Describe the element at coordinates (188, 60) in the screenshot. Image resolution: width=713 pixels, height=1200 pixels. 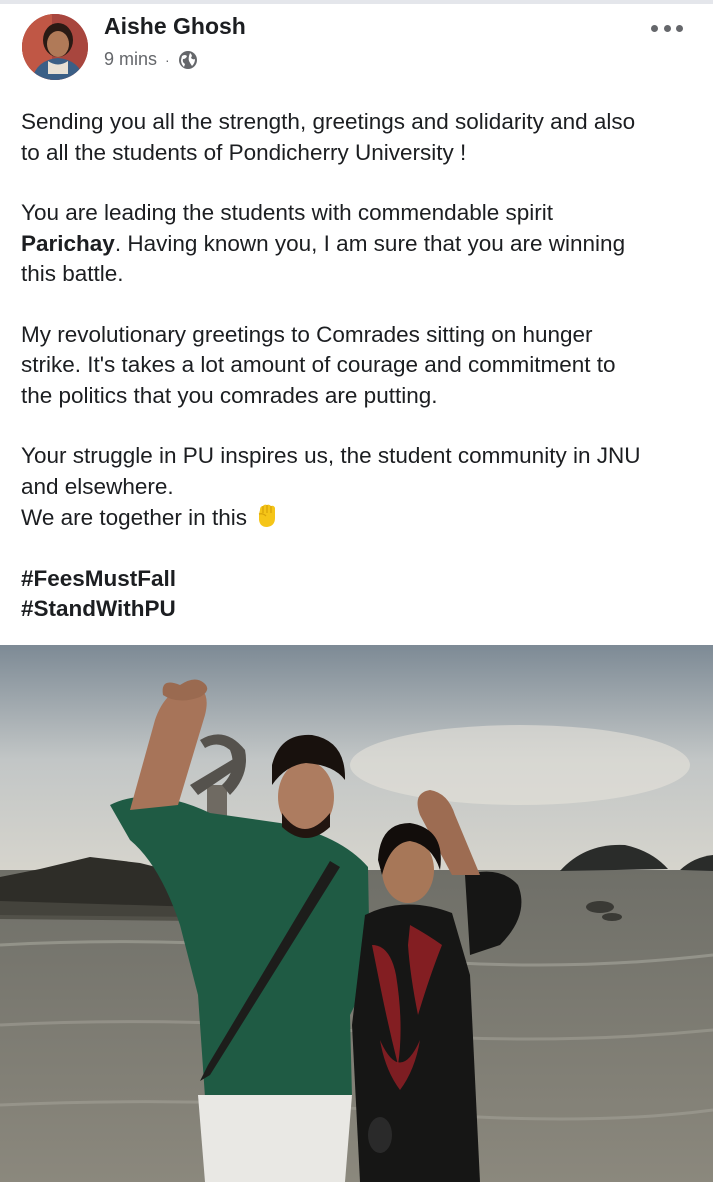
I see `globe-icon` at that location.